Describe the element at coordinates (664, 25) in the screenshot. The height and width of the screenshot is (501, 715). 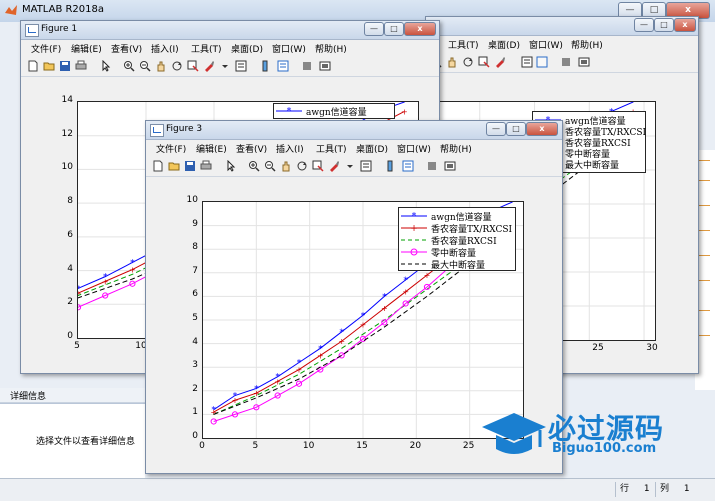
I see `fig2-maximize-button: □` at that location.